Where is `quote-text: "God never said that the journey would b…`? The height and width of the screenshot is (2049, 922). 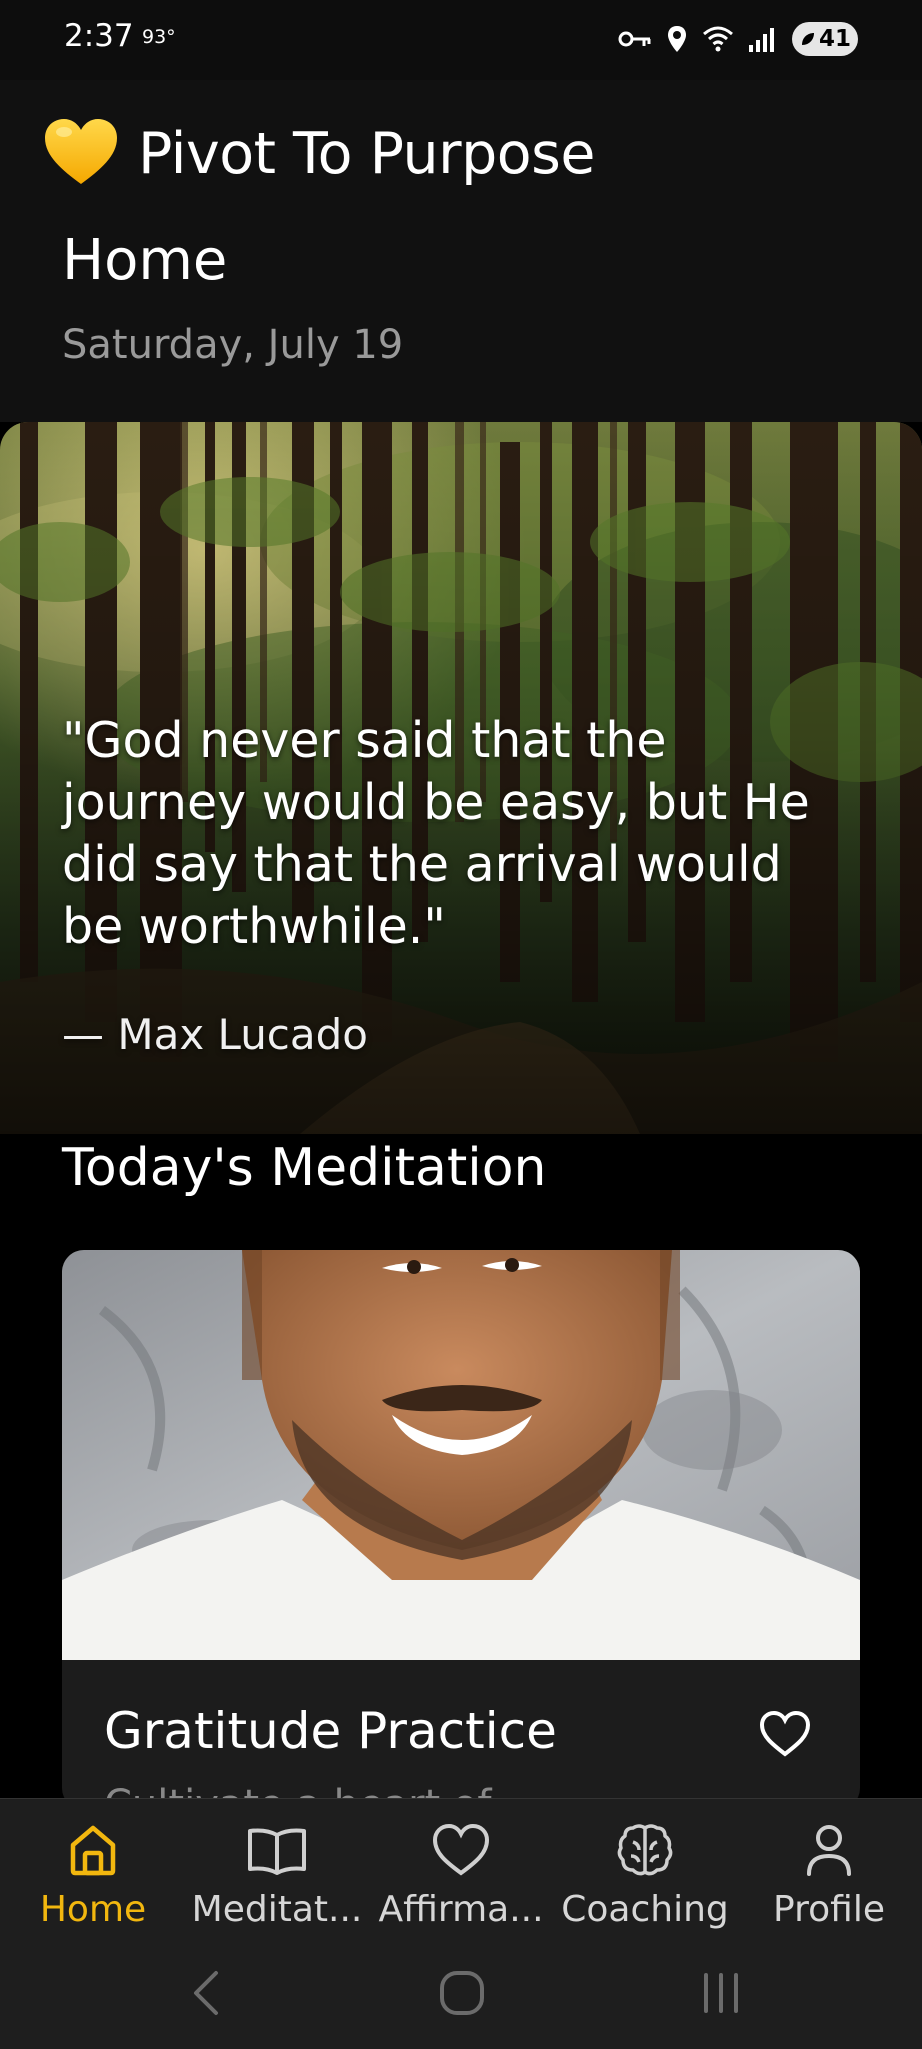
quote-text: "God never said that the journey would b… is located at coordinates (436, 833).